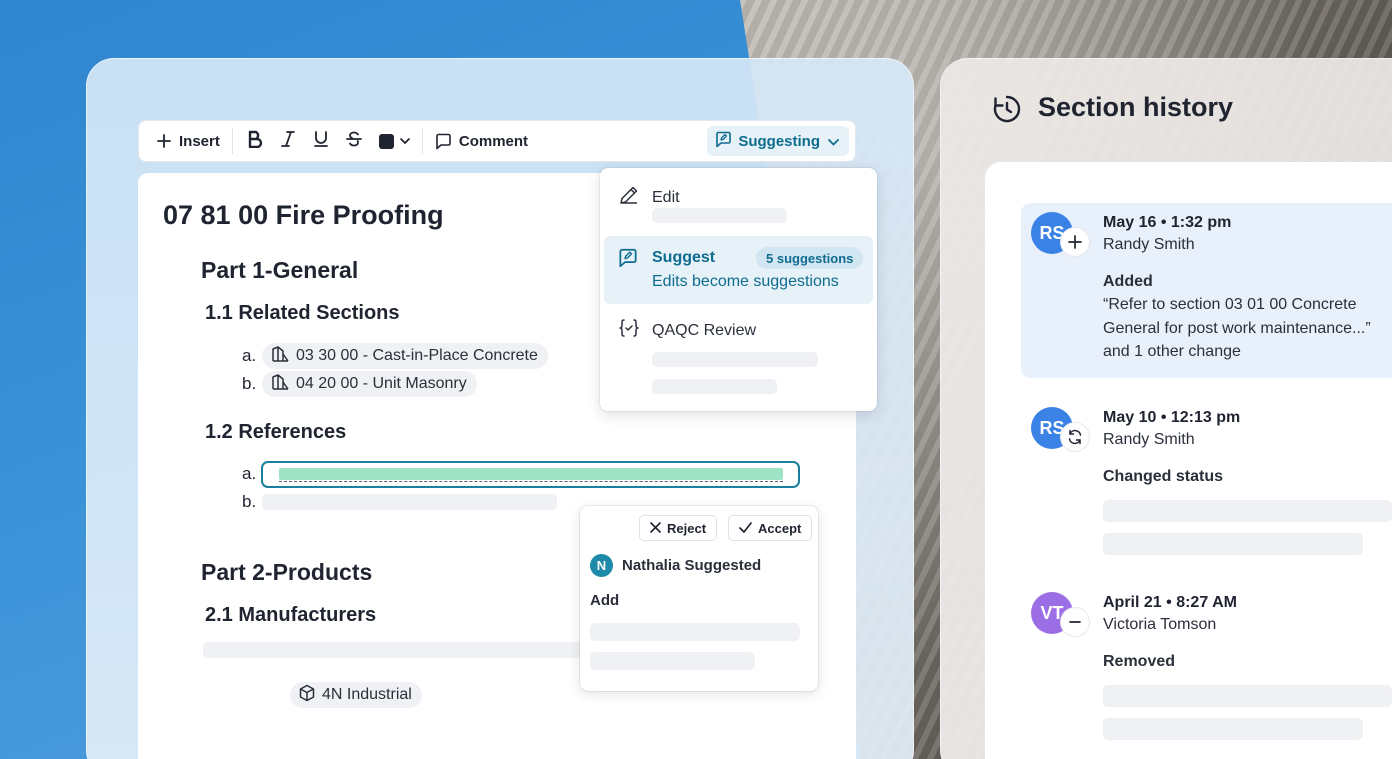 Image resolution: width=1392 pixels, height=759 pixels. What do you see at coordinates (1132, 602) in the screenshot?
I see `entry-date: April 21` at bounding box center [1132, 602].